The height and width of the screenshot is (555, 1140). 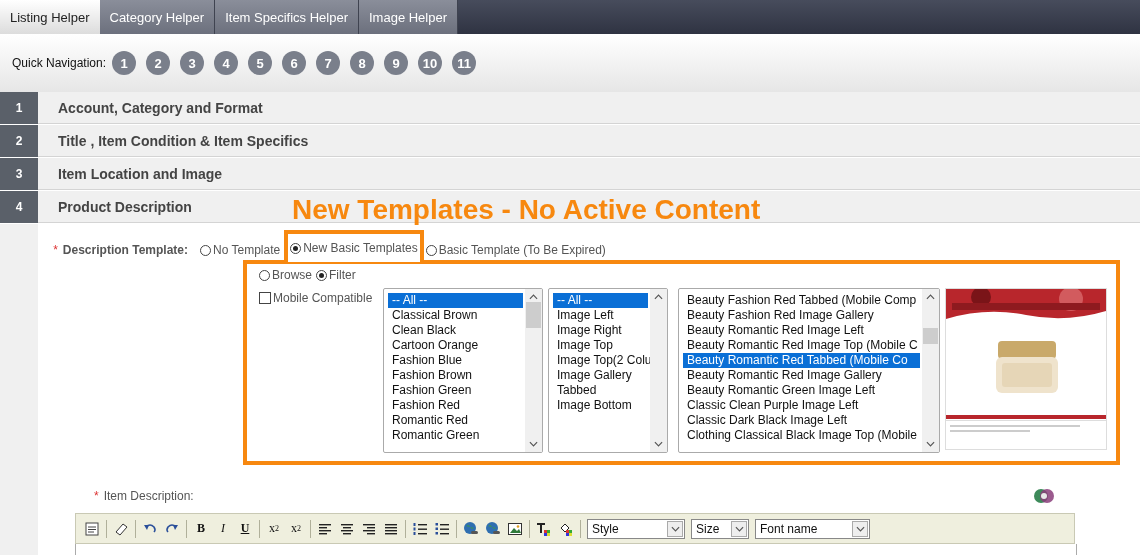 What do you see at coordinates (801, 405) in the screenshot?
I see `list-option: Classic Clean Purple Image Left` at bounding box center [801, 405].